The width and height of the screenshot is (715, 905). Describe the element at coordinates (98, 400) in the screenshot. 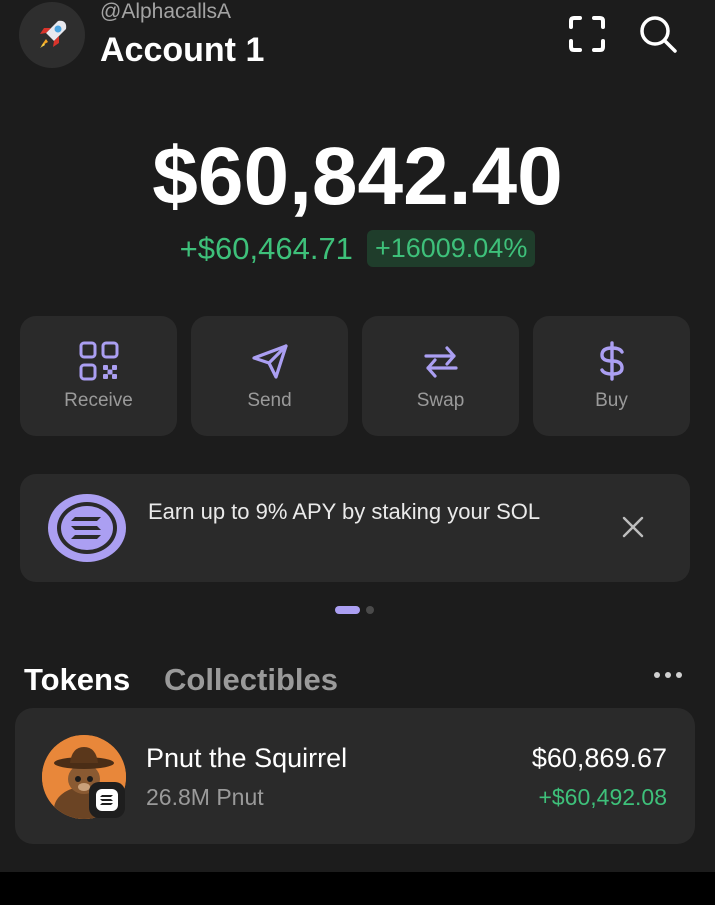

I see `receive-label: Receive` at that location.